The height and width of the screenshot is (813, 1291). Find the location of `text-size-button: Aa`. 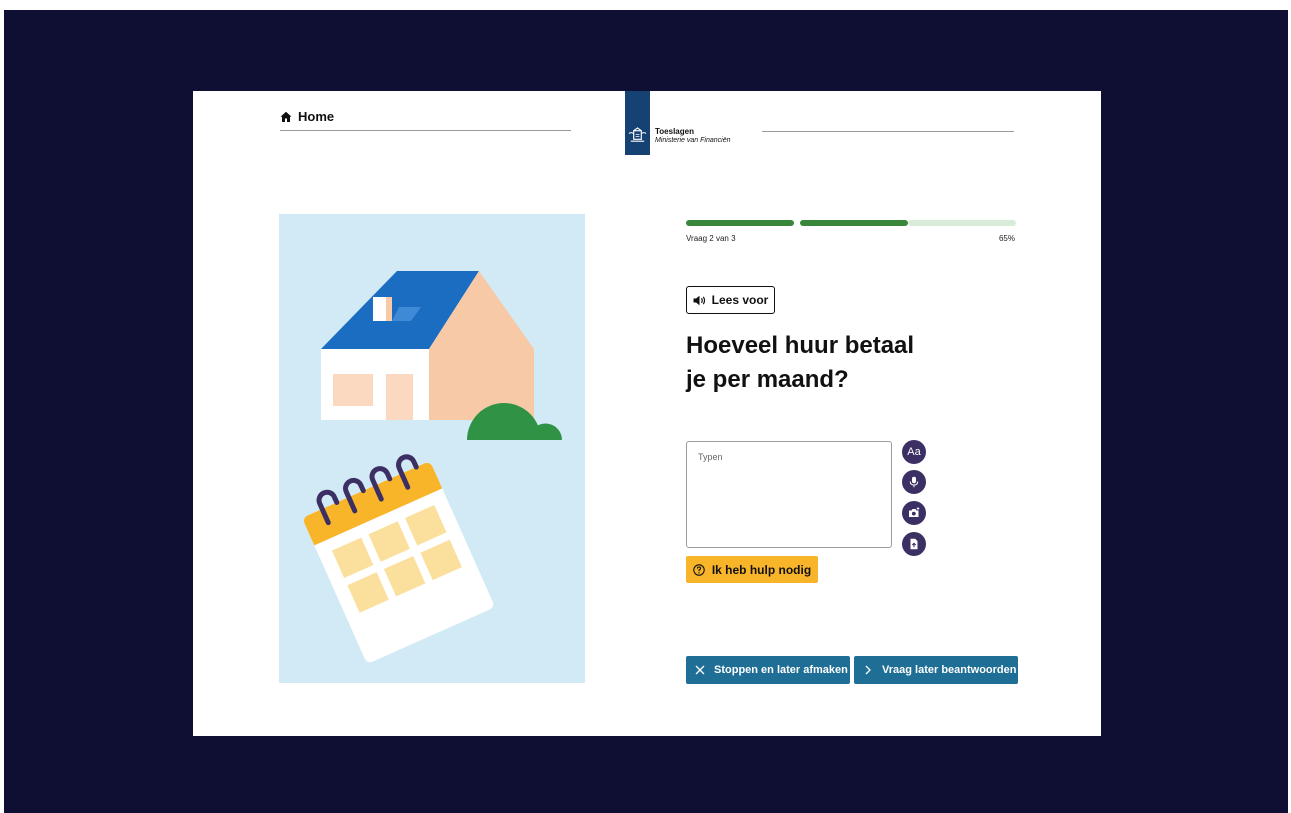

text-size-button: Aa is located at coordinates (914, 452).